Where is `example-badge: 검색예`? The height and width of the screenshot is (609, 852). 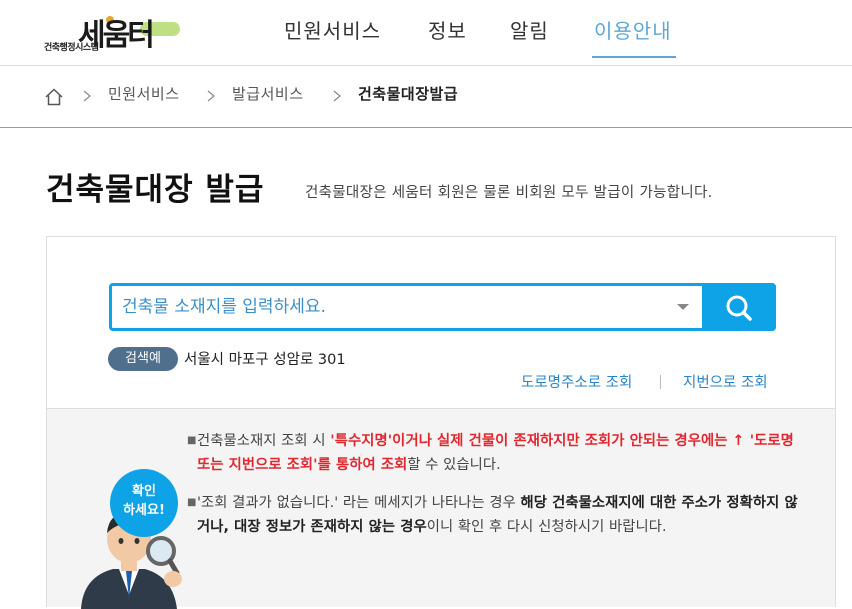 example-badge: 검색예 is located at coordinates (143, 359).